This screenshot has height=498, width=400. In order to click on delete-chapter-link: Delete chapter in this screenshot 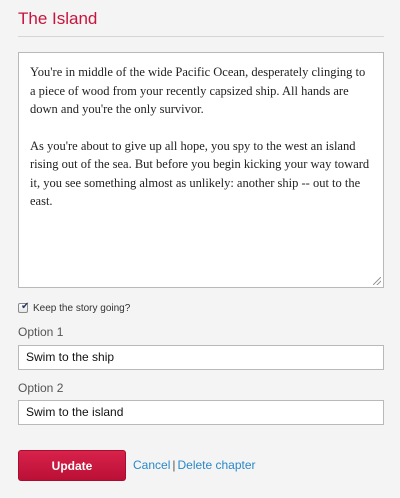, I will do `click(216, 465)`.